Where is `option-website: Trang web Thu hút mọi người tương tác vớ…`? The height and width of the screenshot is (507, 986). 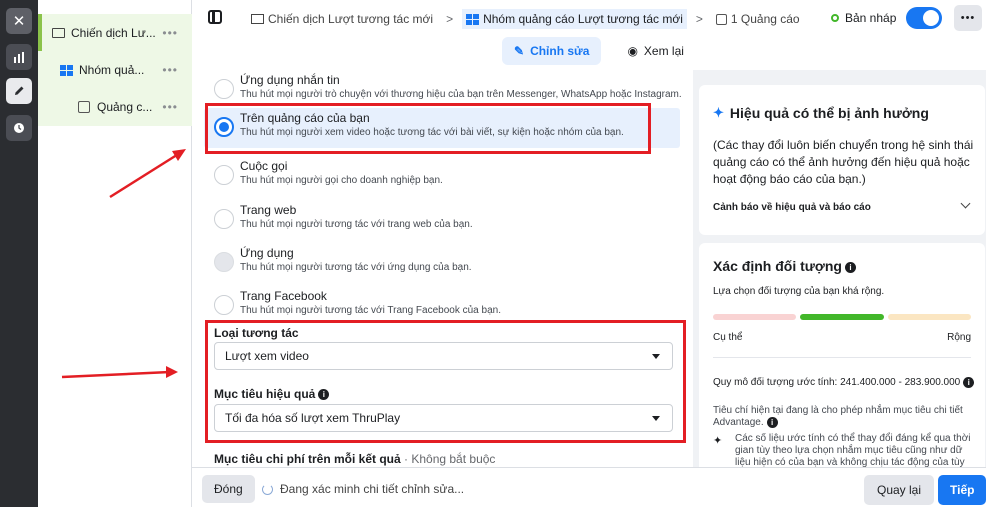
option-website: Trang web Thu hút mọi người tương tác vớ… is located at coordinates (442, 220).